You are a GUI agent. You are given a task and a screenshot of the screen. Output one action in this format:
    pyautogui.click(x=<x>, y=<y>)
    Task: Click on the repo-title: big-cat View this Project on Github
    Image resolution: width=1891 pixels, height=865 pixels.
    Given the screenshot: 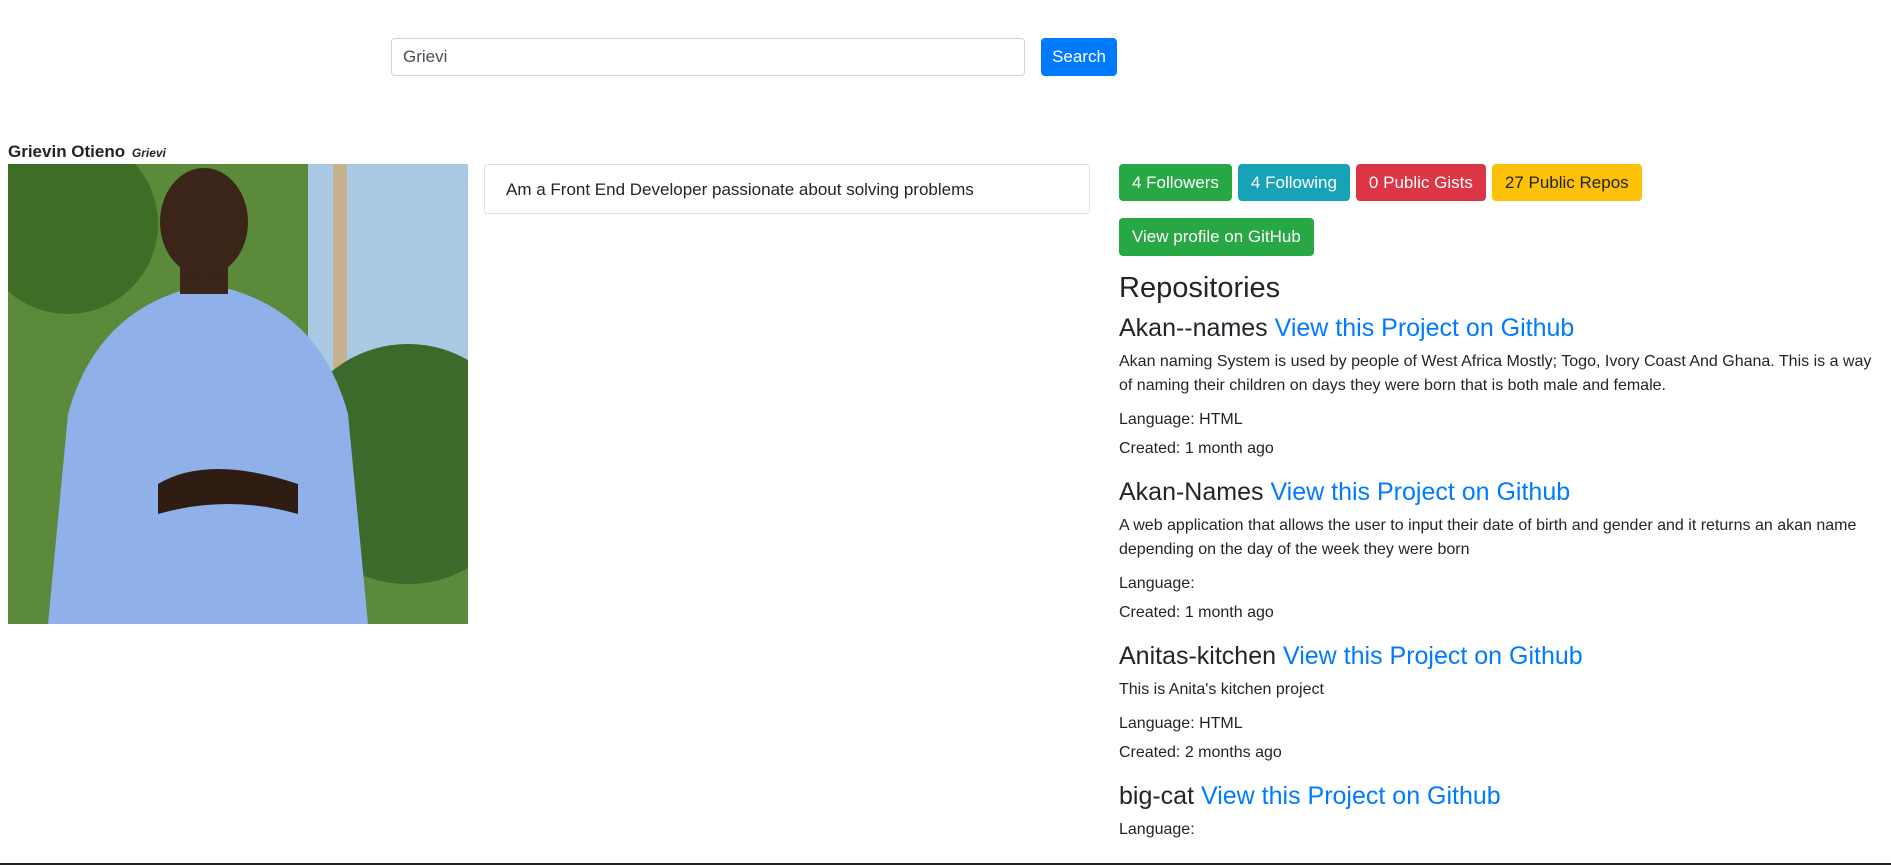 What is the action you would take?
    pyautogui.click(x=1499, y=796)
    